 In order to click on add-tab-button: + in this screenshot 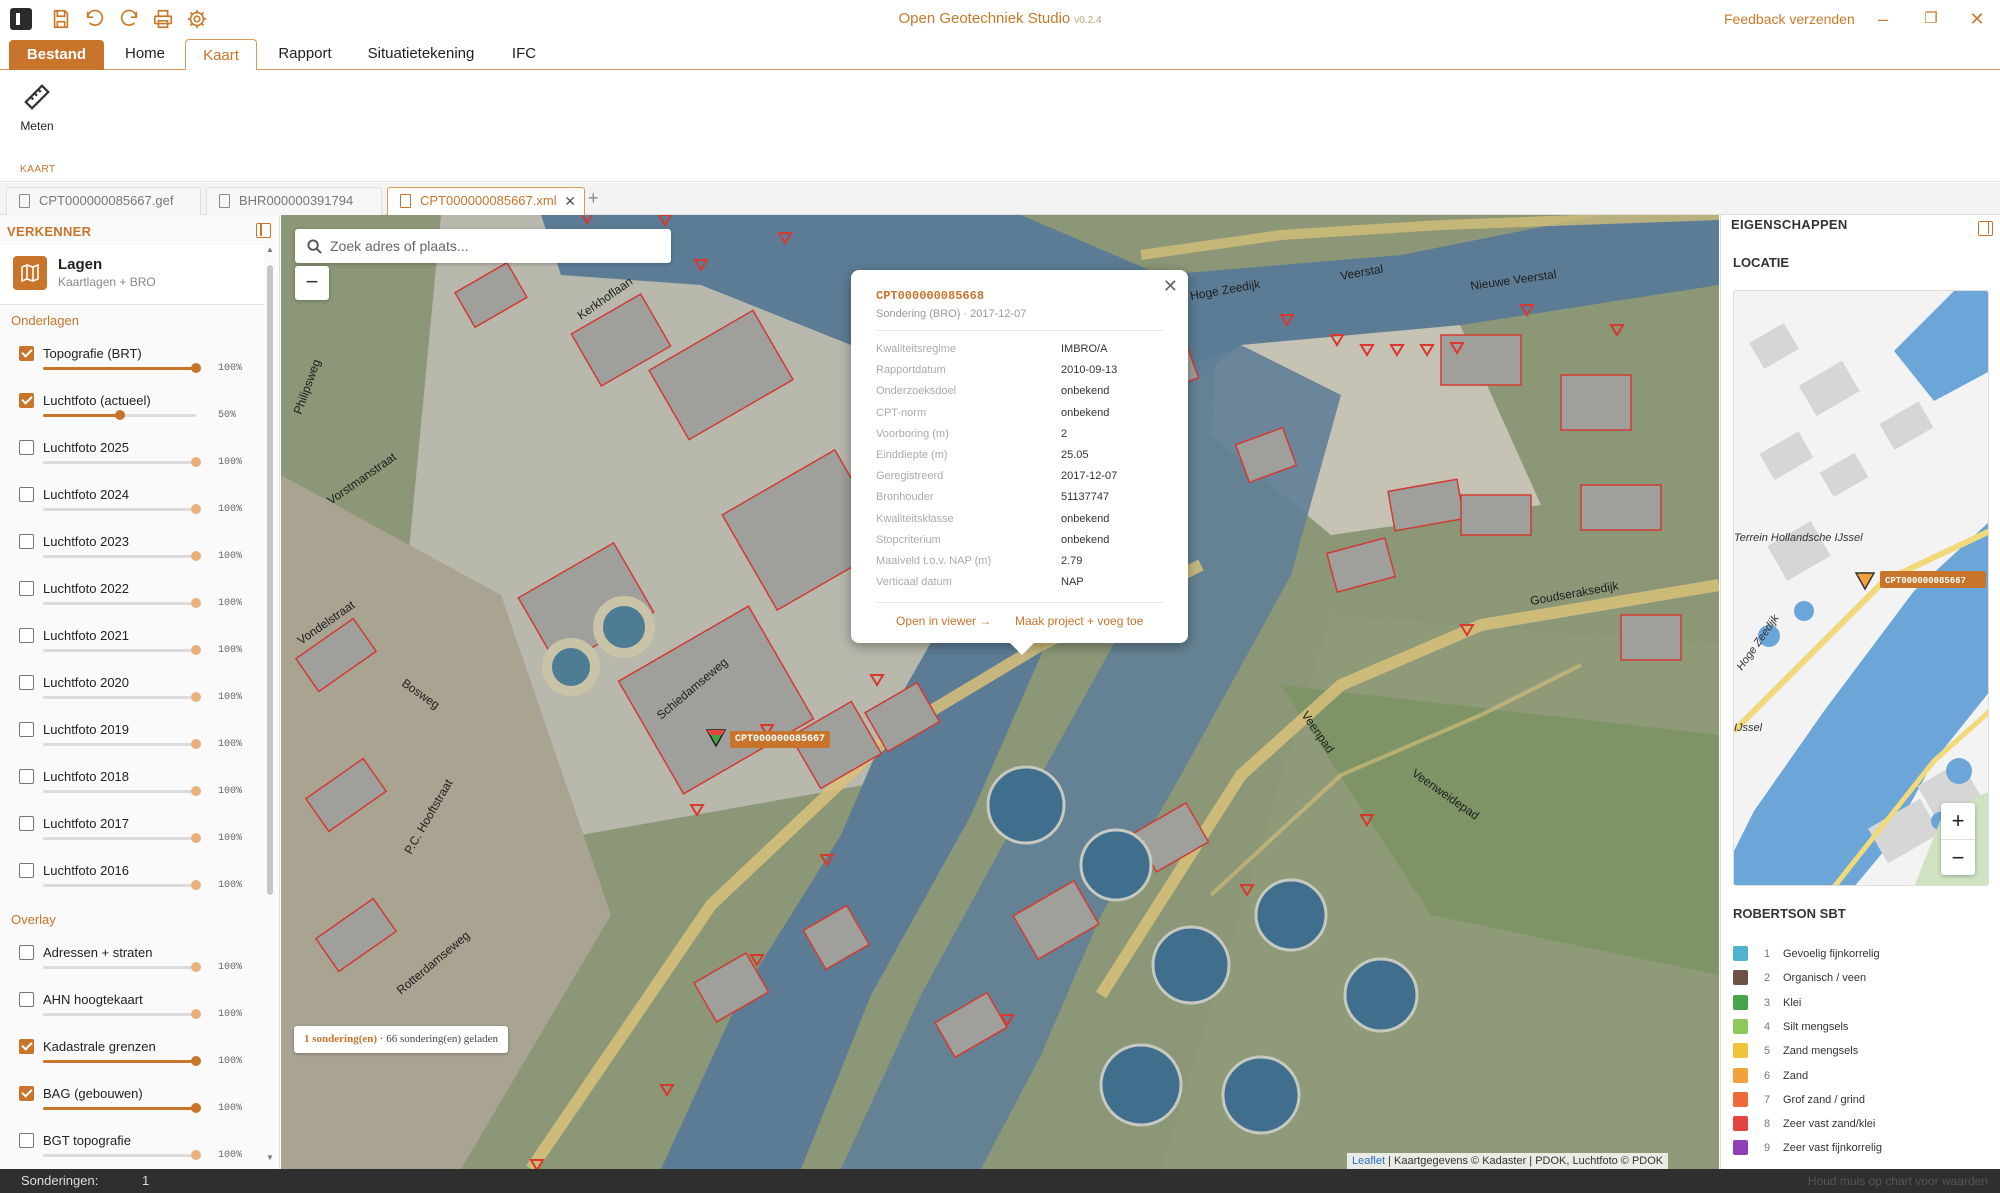, I will do `click(593, 198)`.